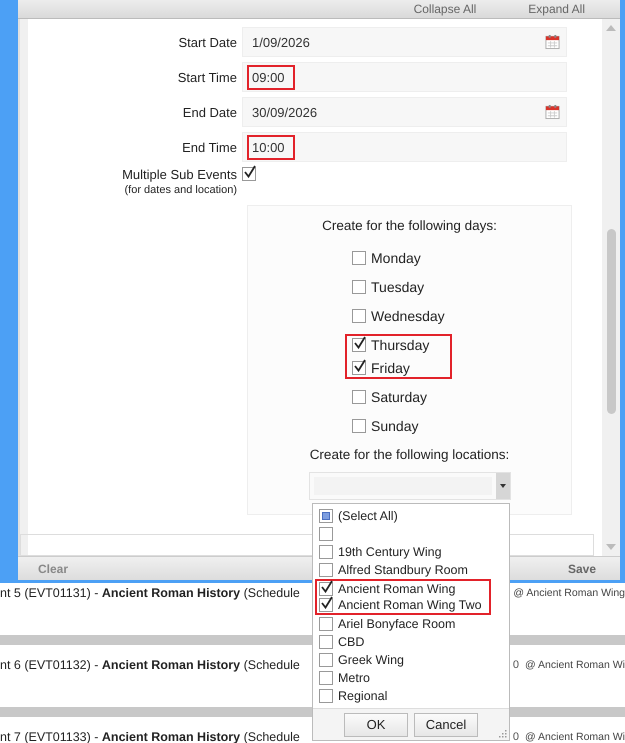 The width and height of the screenshot is (625, 743). Describe the element at coordinates (404, 77) in the screenshot. I see `time-field: 09:00` at that location.